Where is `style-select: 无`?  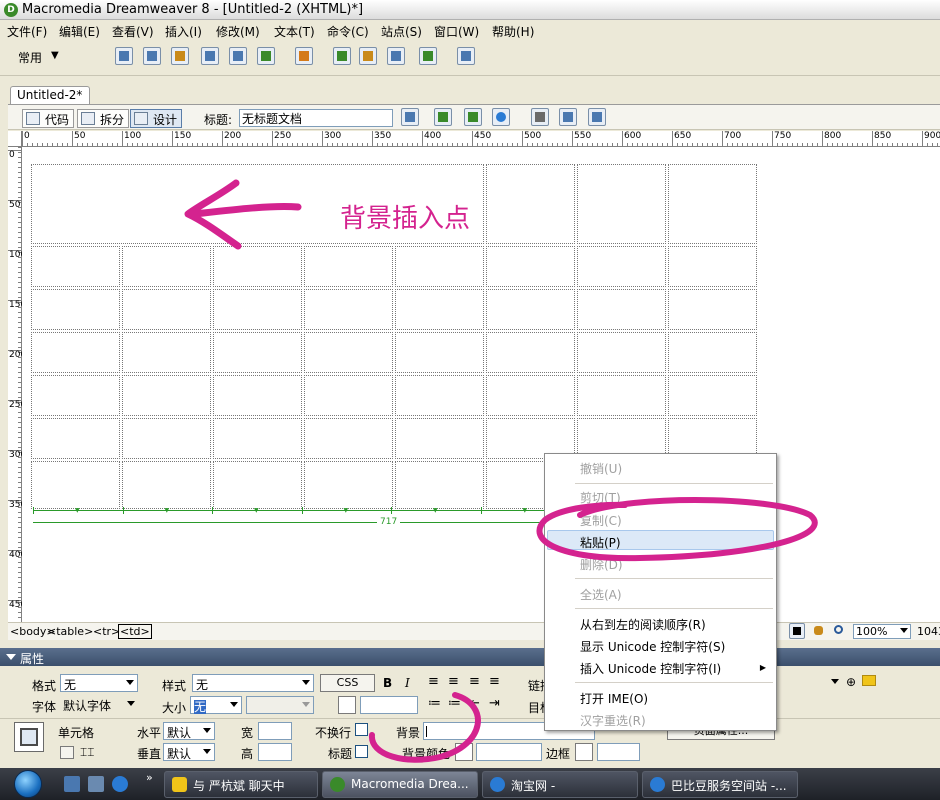
style-select: 无 is located at coordinates (253, 683).